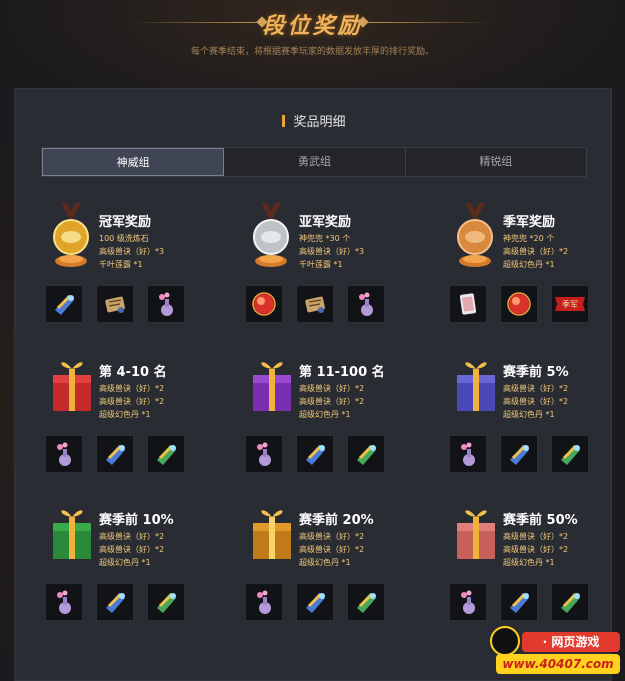 This screenshot has height=681, width=625. Describe the element at coordinates (468, 304) in the screenshot. I see `card-icon` at that location.